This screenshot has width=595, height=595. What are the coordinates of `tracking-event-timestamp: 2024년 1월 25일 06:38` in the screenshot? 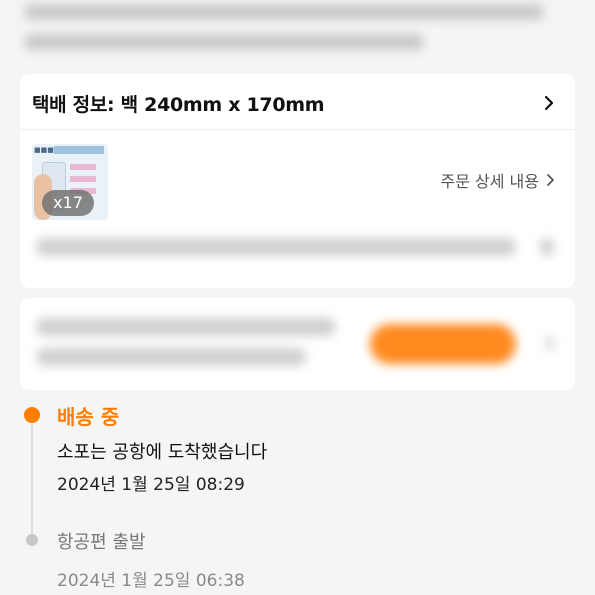 It's located at (151, 581).